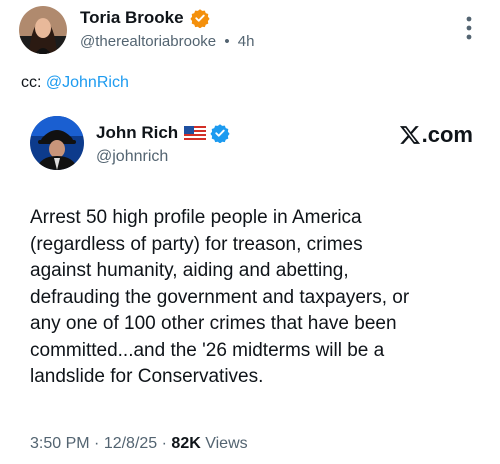 The height and width of the screenshot is (464, 500). Describe the element at coordinates (33, 82) in the screenshot. I see `post-text-prefix: cc:` at that location.